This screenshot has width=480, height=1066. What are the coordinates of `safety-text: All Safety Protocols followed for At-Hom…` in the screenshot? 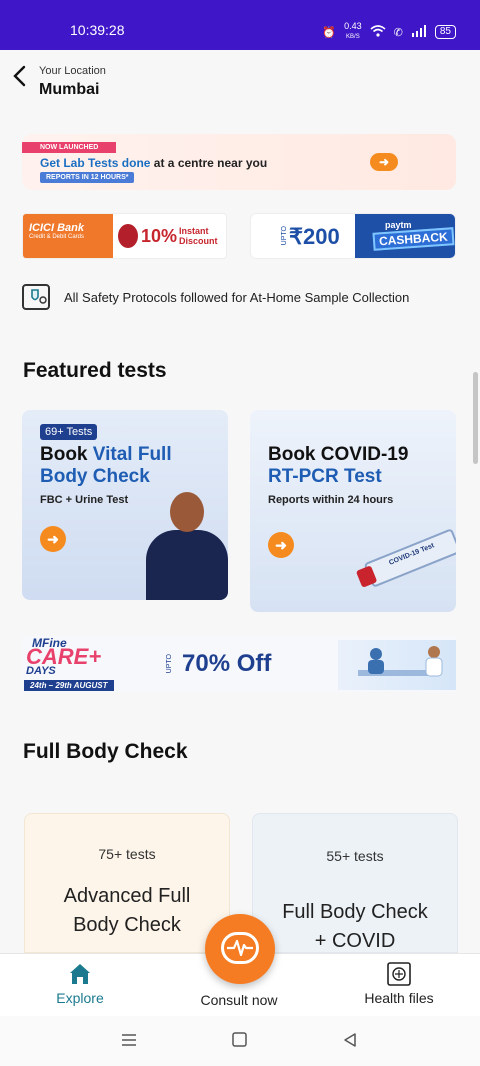 It's located at (237, 297).